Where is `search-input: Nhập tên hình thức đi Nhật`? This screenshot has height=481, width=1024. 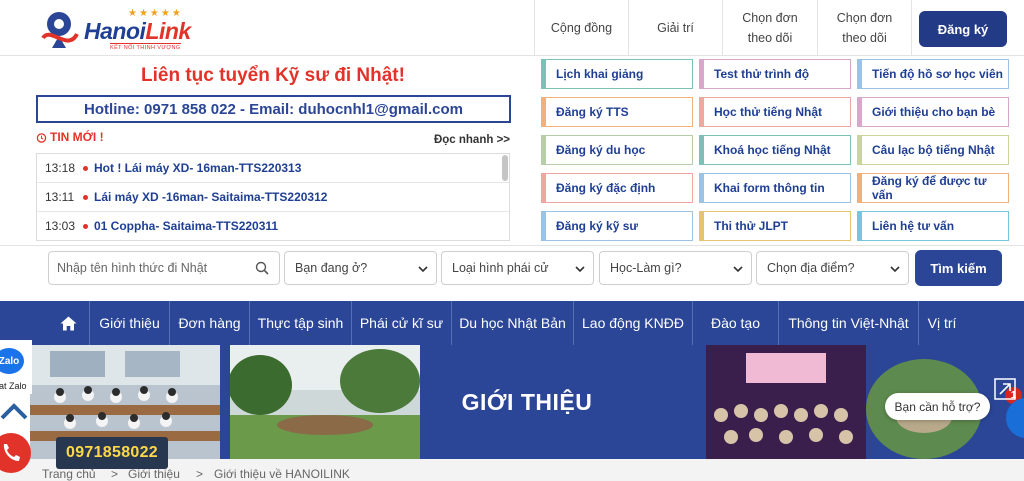
search-input: Nhập tên hình thức đi Nhật is located at coordinates (164, 268).